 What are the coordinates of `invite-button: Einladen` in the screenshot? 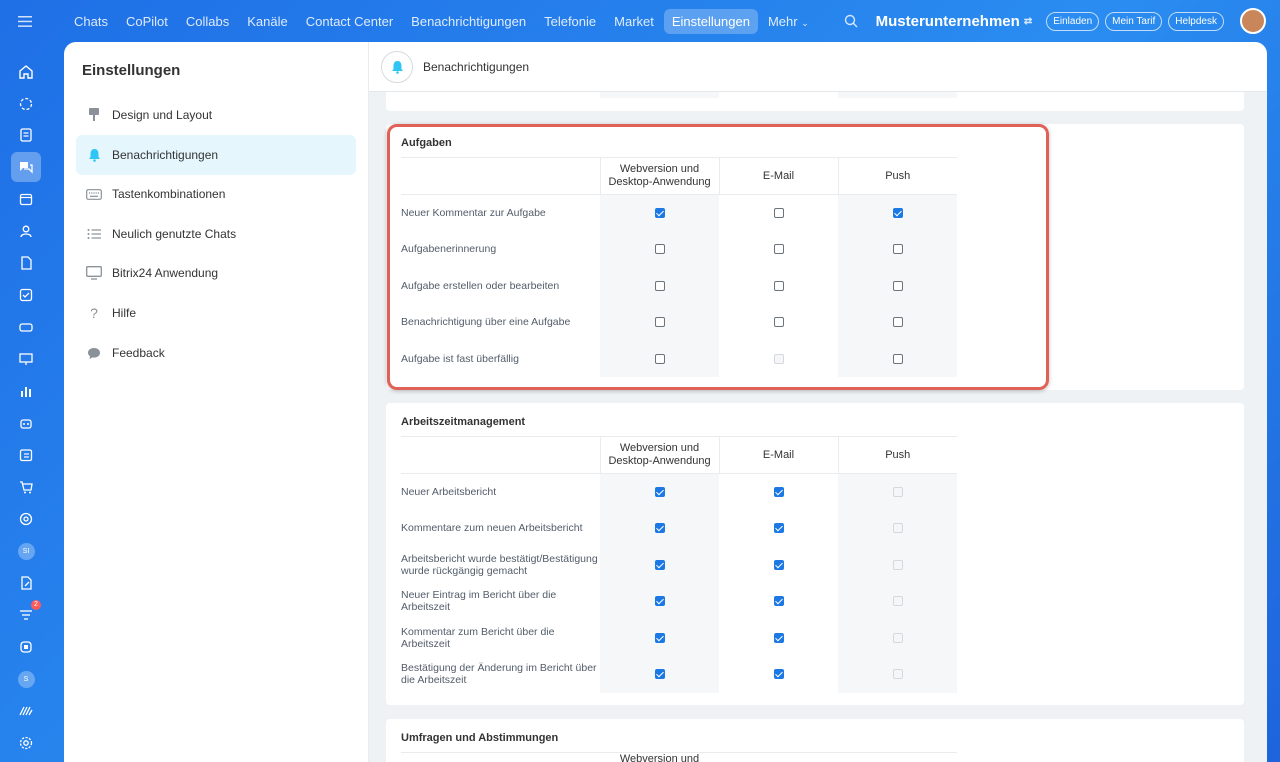 It's located at (1073, 21).